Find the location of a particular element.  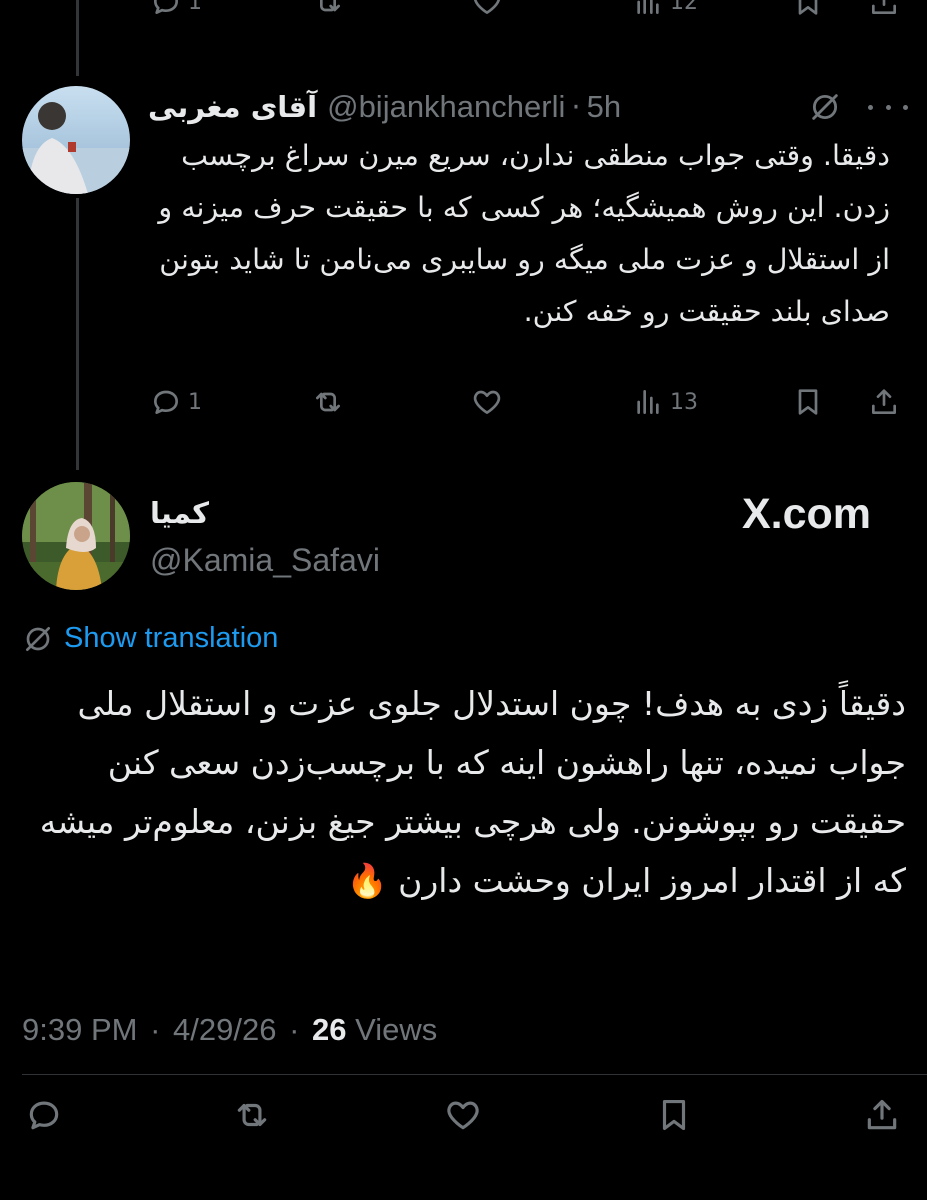

timestamp: 5h is located at coordinates (604, 107).